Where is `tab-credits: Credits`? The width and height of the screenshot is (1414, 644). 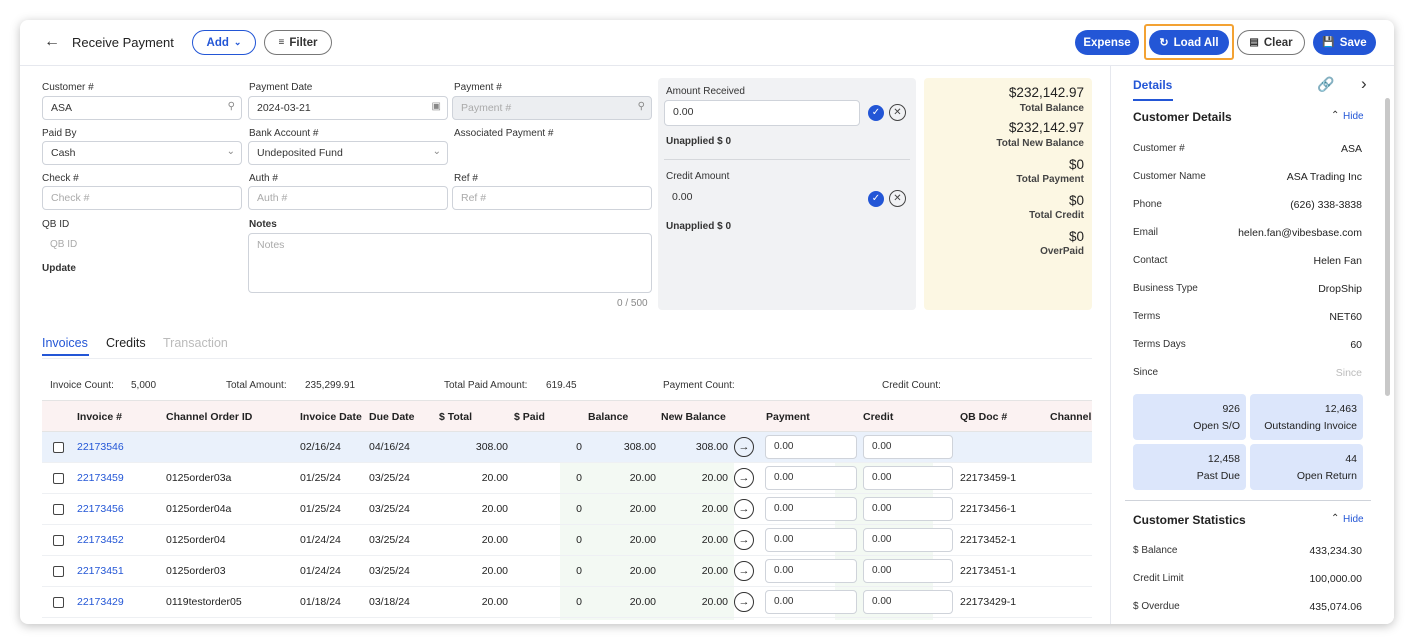
tab-credits: Credits is located at coordinates (126, 343).